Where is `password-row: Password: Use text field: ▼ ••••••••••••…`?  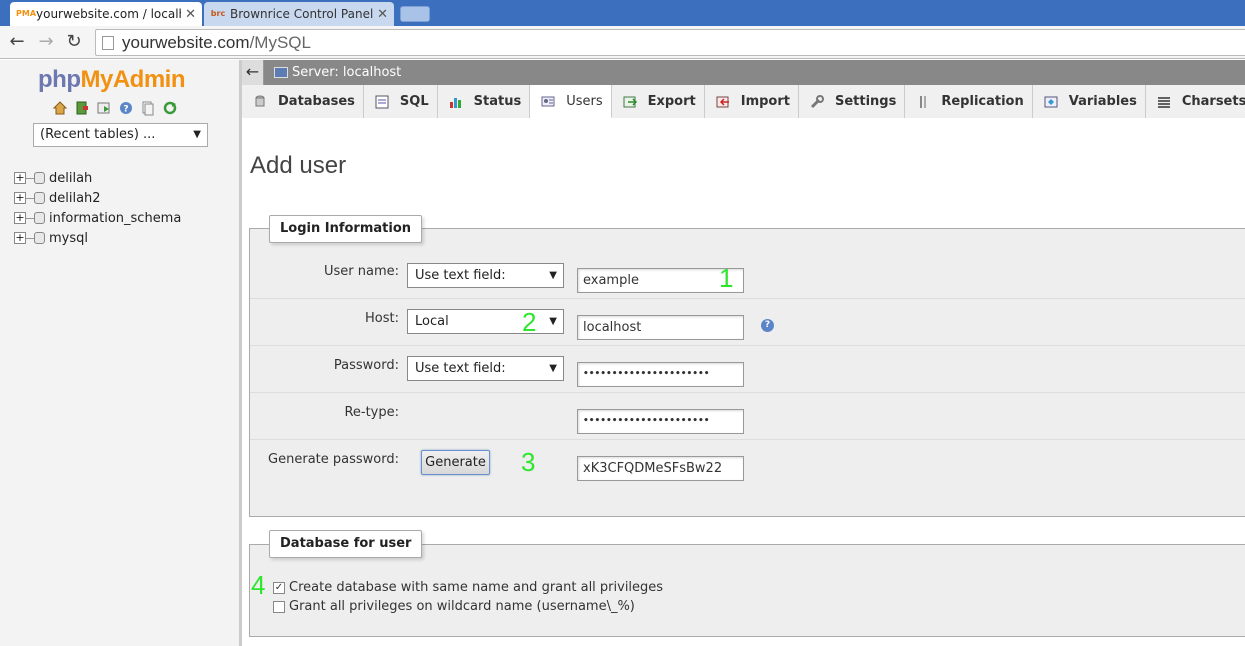
password-row: Password: Use text field: ▼ ••••••••••••… is located at coordinates (747, 369).